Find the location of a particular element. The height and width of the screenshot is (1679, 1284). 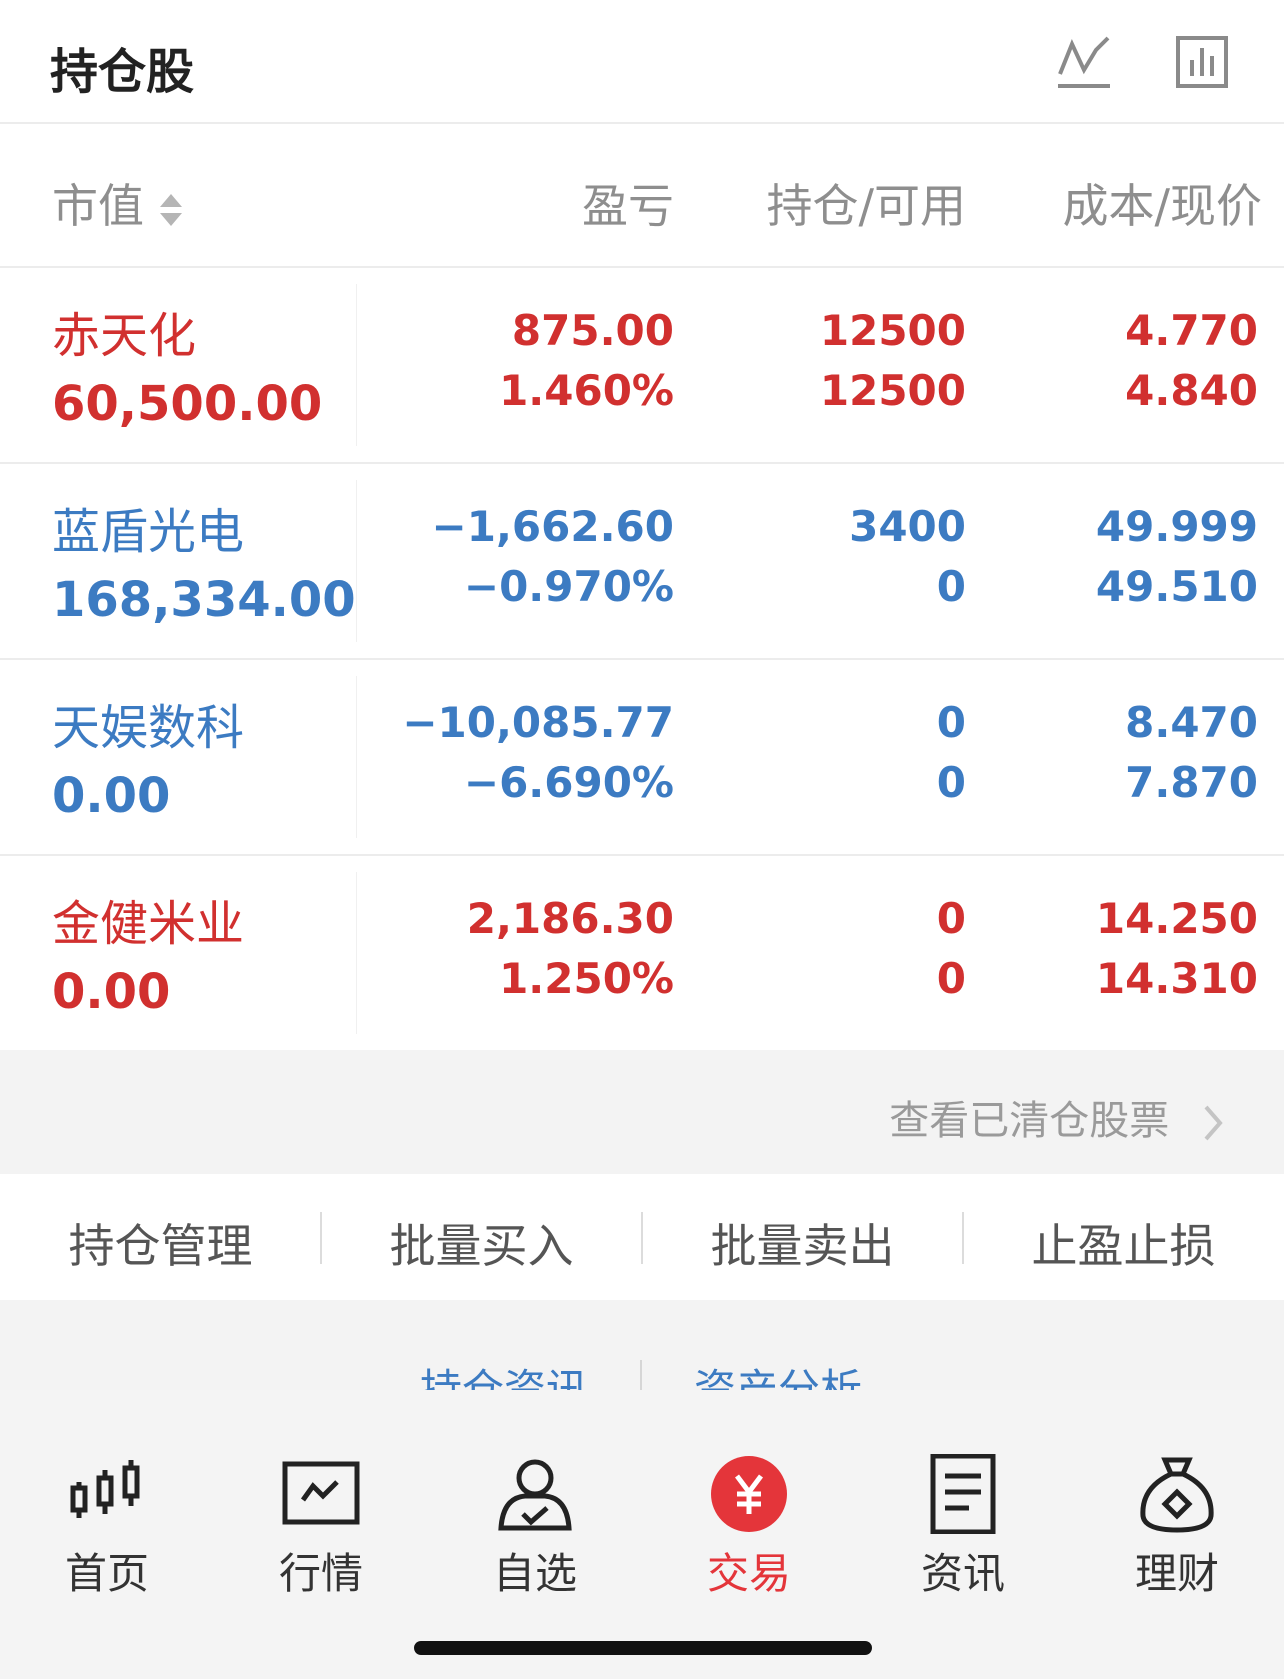

tab-home-label: 首页 is located at coordinates (106, 1573).